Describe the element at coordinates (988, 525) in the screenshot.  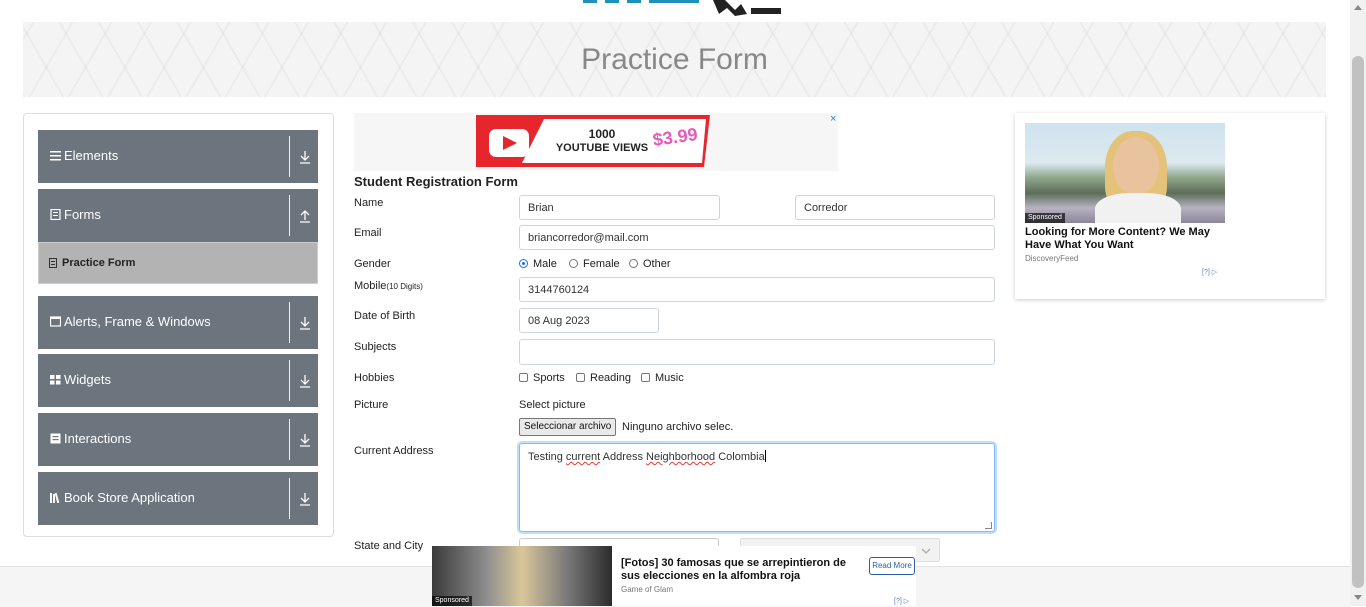
I see `resize-handle-icon` at that location.